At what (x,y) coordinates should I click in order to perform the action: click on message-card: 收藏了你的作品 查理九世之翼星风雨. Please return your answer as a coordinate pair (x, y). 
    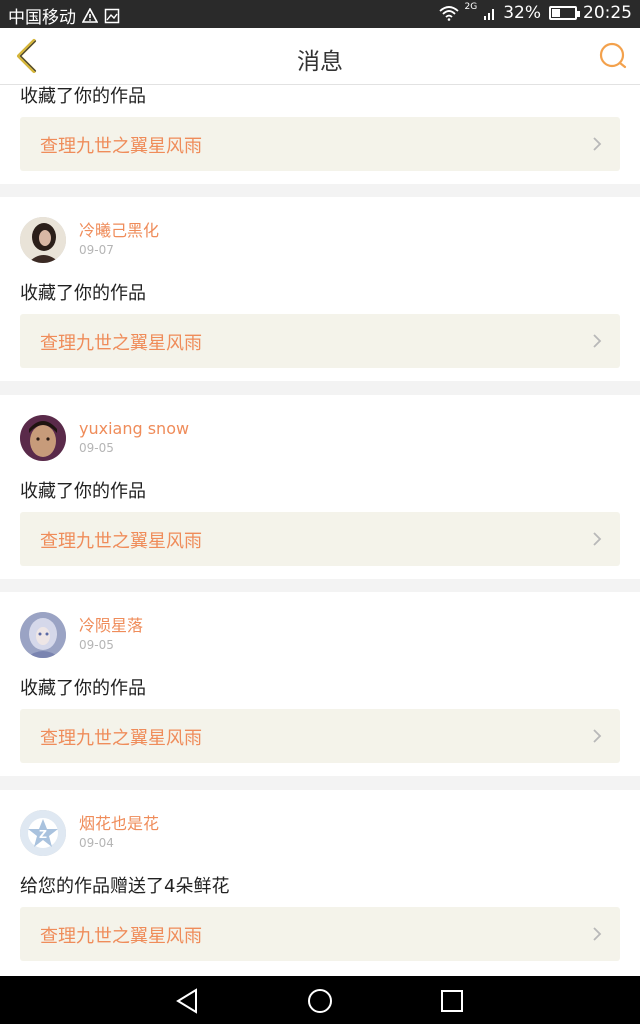
    Looking at the image, I should click on (320, 134).